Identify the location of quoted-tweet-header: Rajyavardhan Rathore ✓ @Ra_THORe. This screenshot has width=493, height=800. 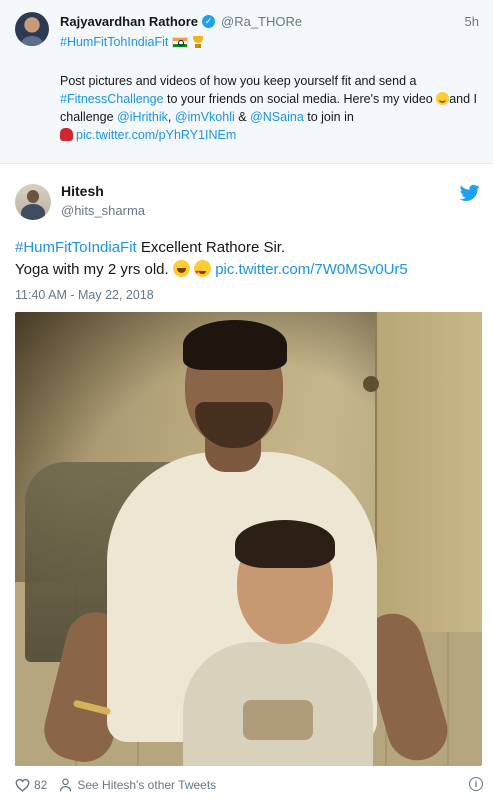
(181, 21).